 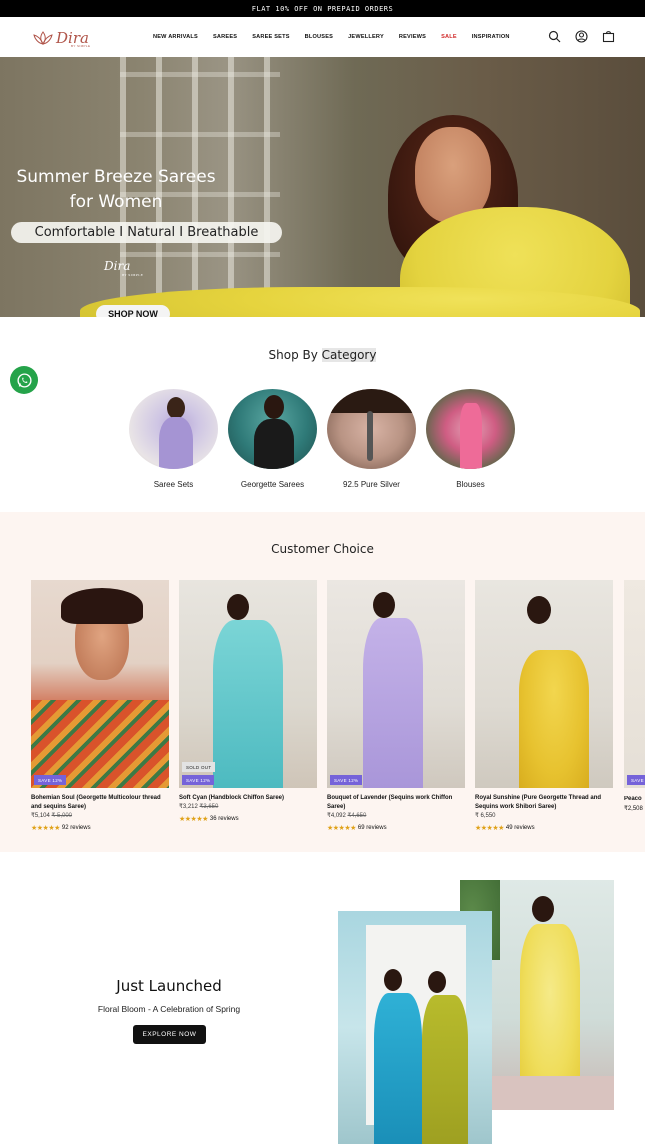 I want to click on brand-tagline: BY SIMPLE, so click(x=81, y=46).